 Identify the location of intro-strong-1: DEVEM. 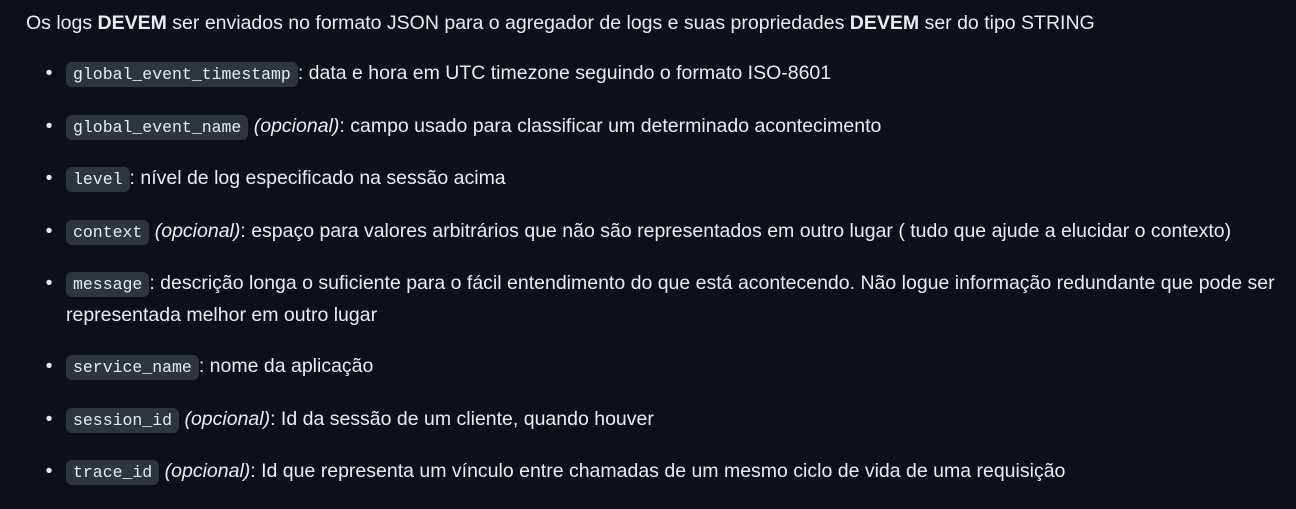
(132, 23).